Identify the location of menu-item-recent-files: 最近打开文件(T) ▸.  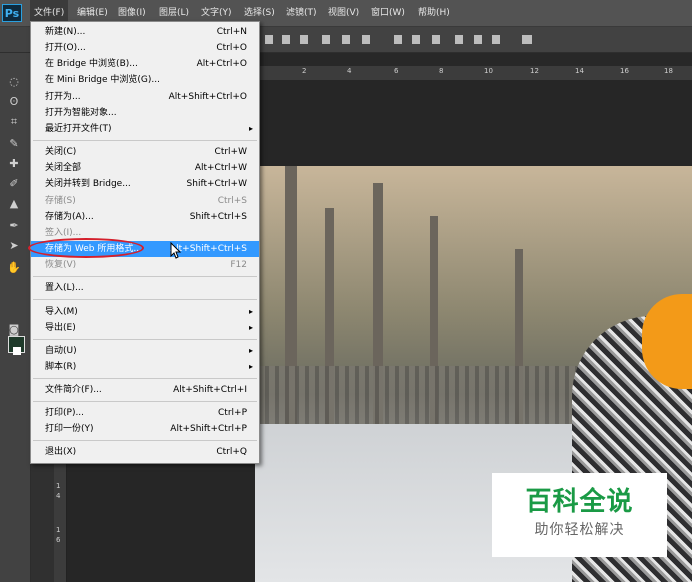
(145, 129).